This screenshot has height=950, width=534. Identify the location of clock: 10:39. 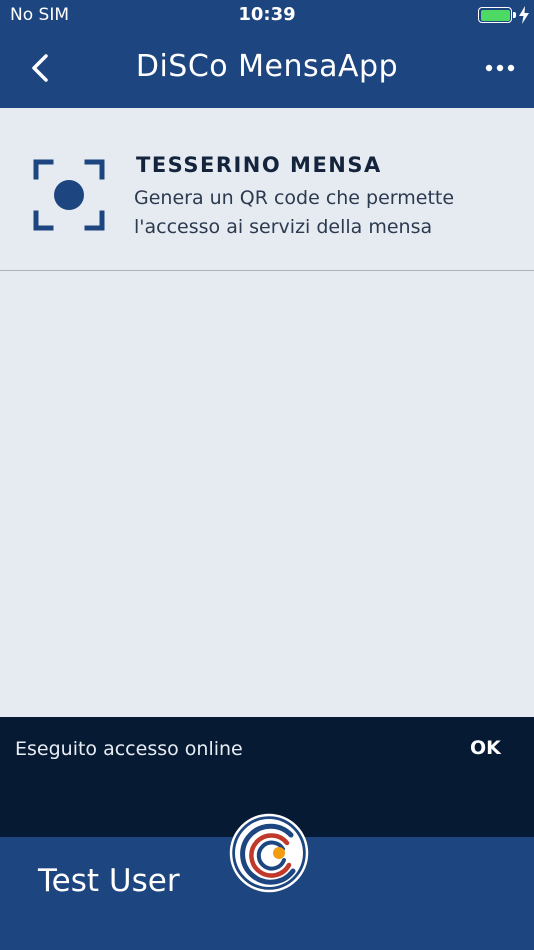
(267, 14).